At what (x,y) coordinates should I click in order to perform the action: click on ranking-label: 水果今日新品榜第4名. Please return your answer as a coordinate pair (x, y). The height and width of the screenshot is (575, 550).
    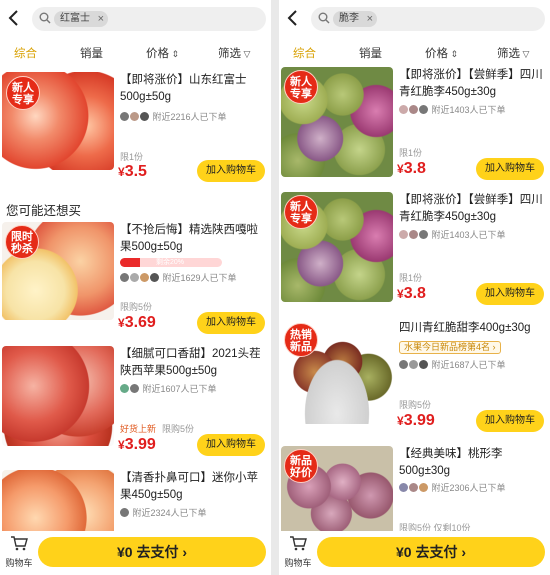
    Looking at the image, I should click on (447, 347).